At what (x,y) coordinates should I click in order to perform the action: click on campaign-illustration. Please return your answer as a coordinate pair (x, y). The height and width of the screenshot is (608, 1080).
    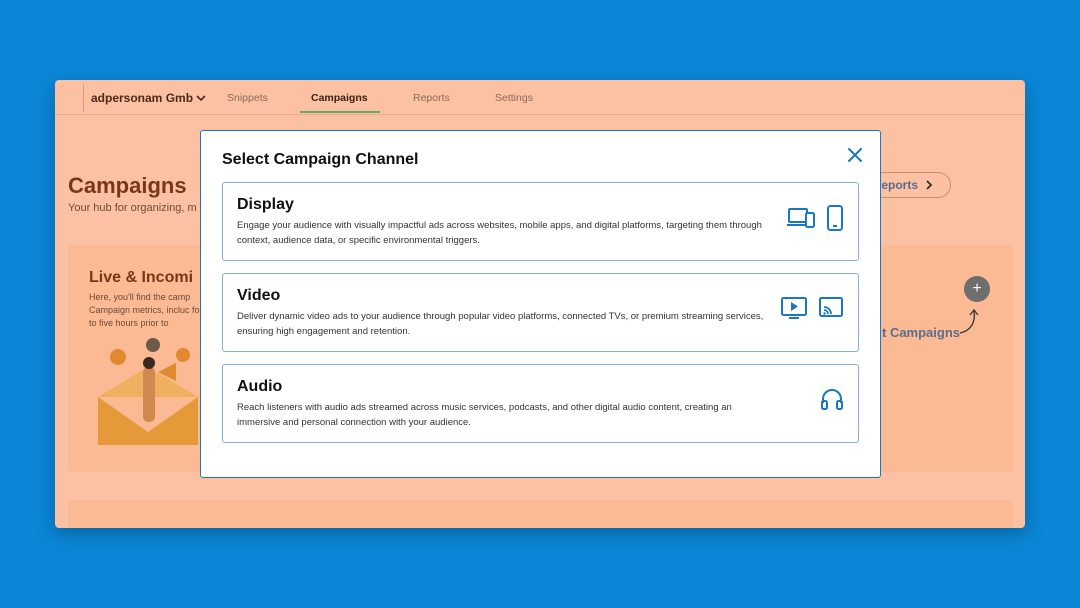
    Looking at the image, I should click on (148, 391).